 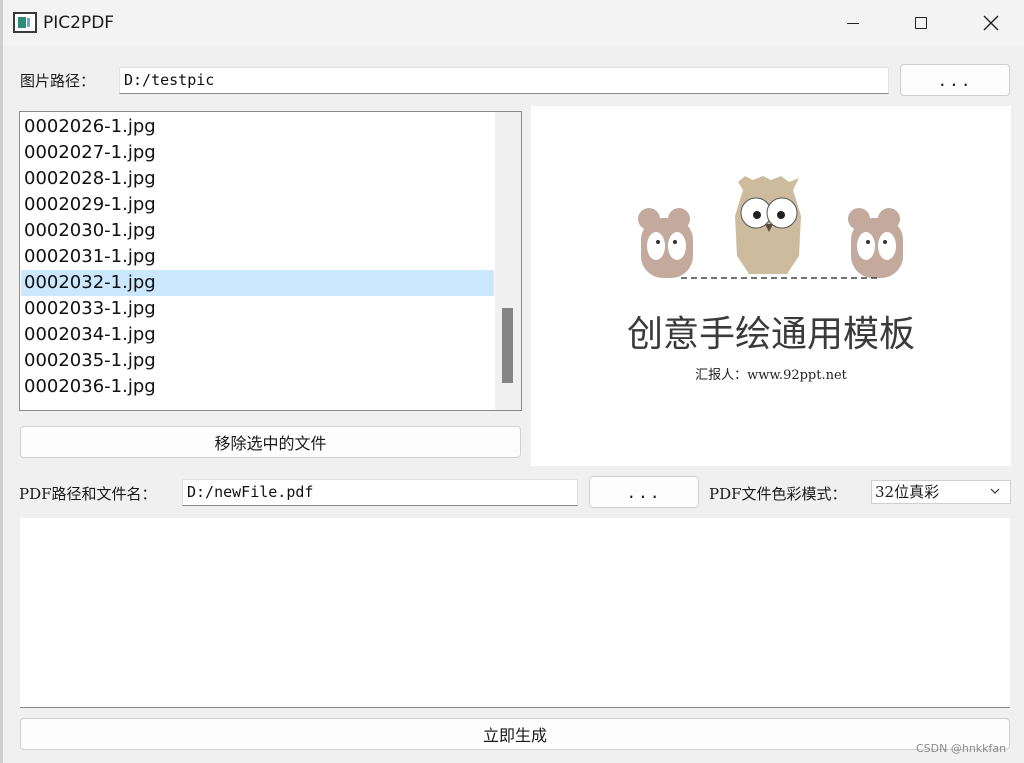 What do you see at coordinates (257, 205) in the screenshot?
I see `list-item: 0002029-1.jpg` at bounding box center [257, 205].